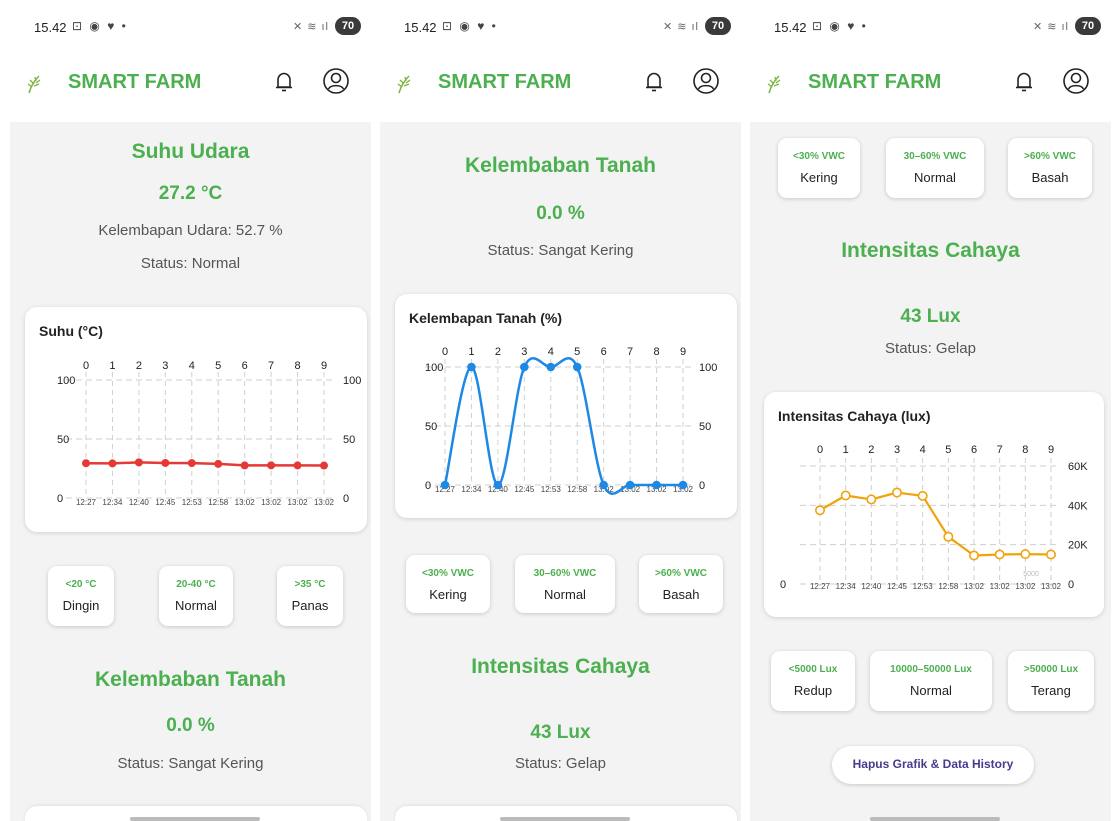  What do you see at coordinates (196, 596) in the screenshot?
I see `suhu-chip-normal: 20-40 °C Normal` at bounding box center [196, 596].